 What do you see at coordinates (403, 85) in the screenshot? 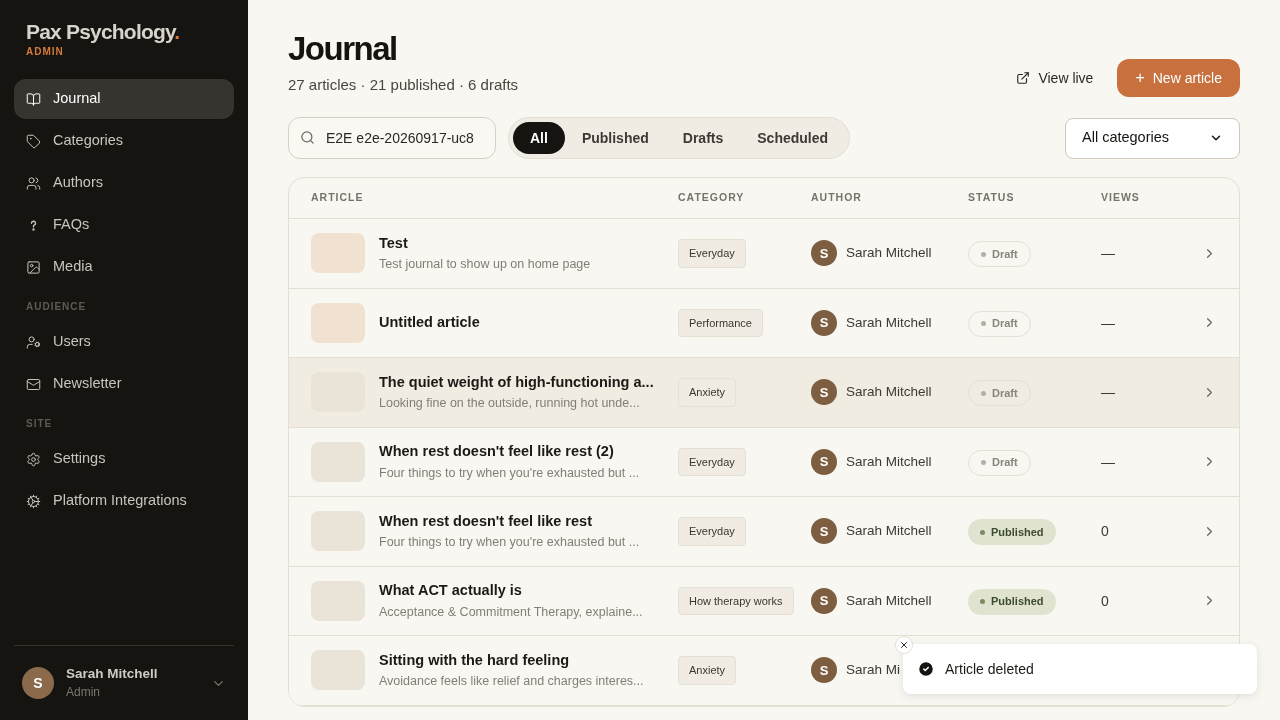
I see `article-summary: 27 articles · 21 published · 6 drafts` at bounding box center [403, 85].